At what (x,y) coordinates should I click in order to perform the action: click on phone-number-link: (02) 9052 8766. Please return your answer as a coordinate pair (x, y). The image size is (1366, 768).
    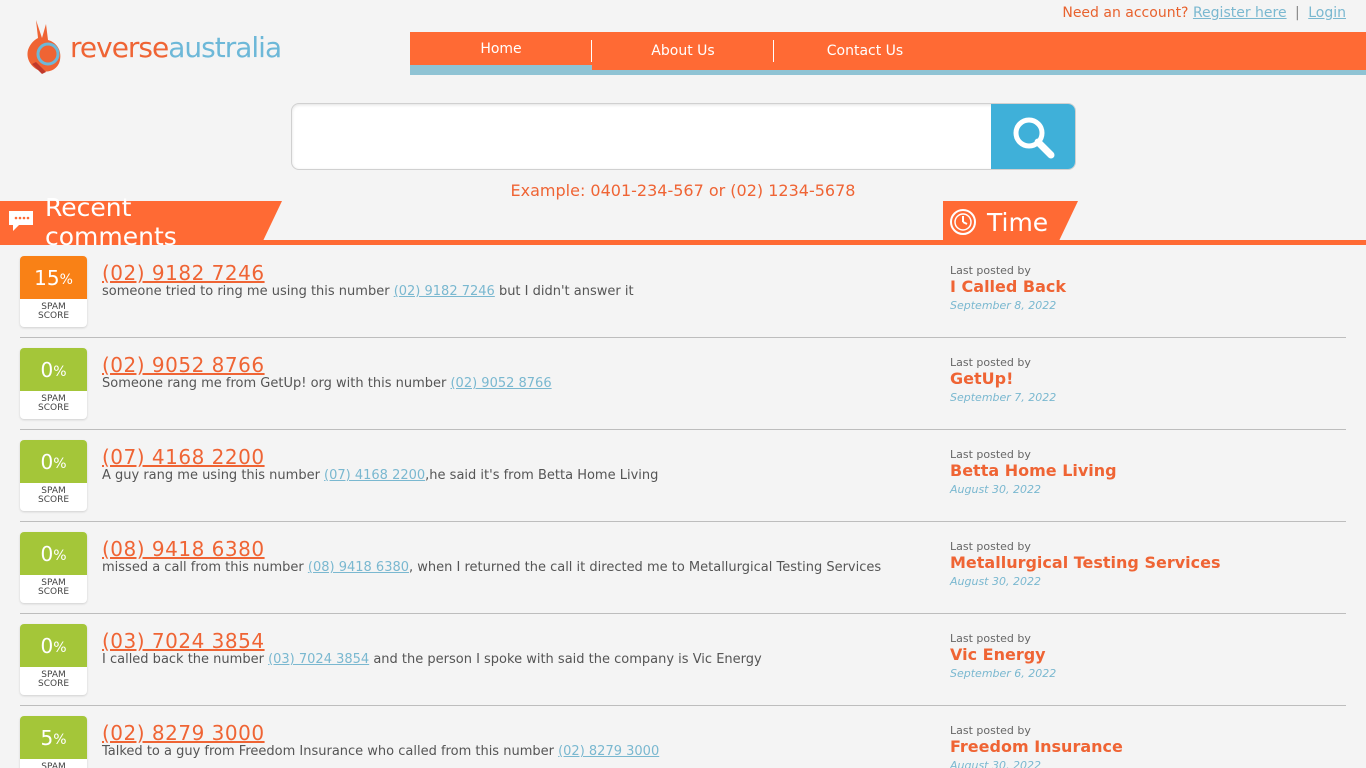
    Looking at the image, I should click on (183, 365).